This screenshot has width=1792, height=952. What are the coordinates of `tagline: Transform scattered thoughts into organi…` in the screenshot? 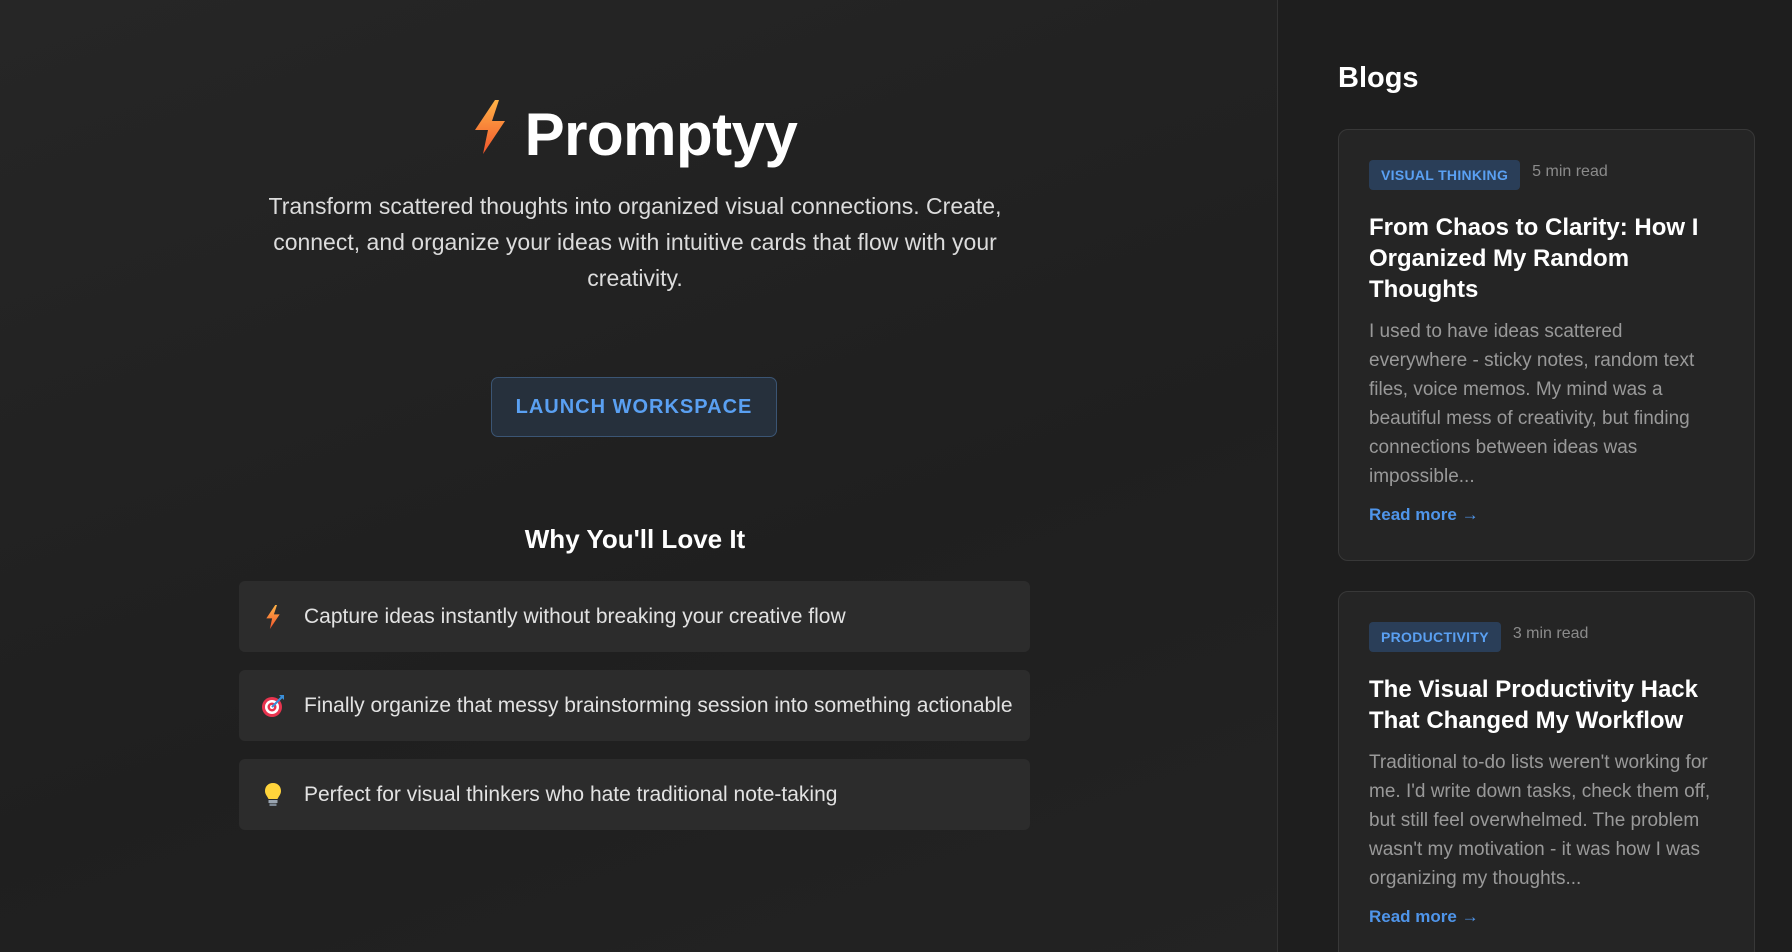 It's located at (635, 242).